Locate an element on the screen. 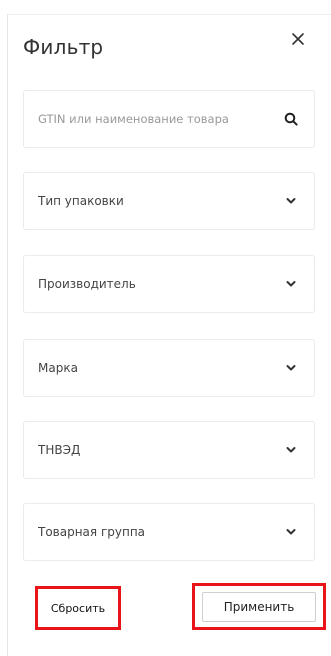 The height and width of the screenshot is (656, 331). apply-button: Применить is located at coordinates (259, 606).